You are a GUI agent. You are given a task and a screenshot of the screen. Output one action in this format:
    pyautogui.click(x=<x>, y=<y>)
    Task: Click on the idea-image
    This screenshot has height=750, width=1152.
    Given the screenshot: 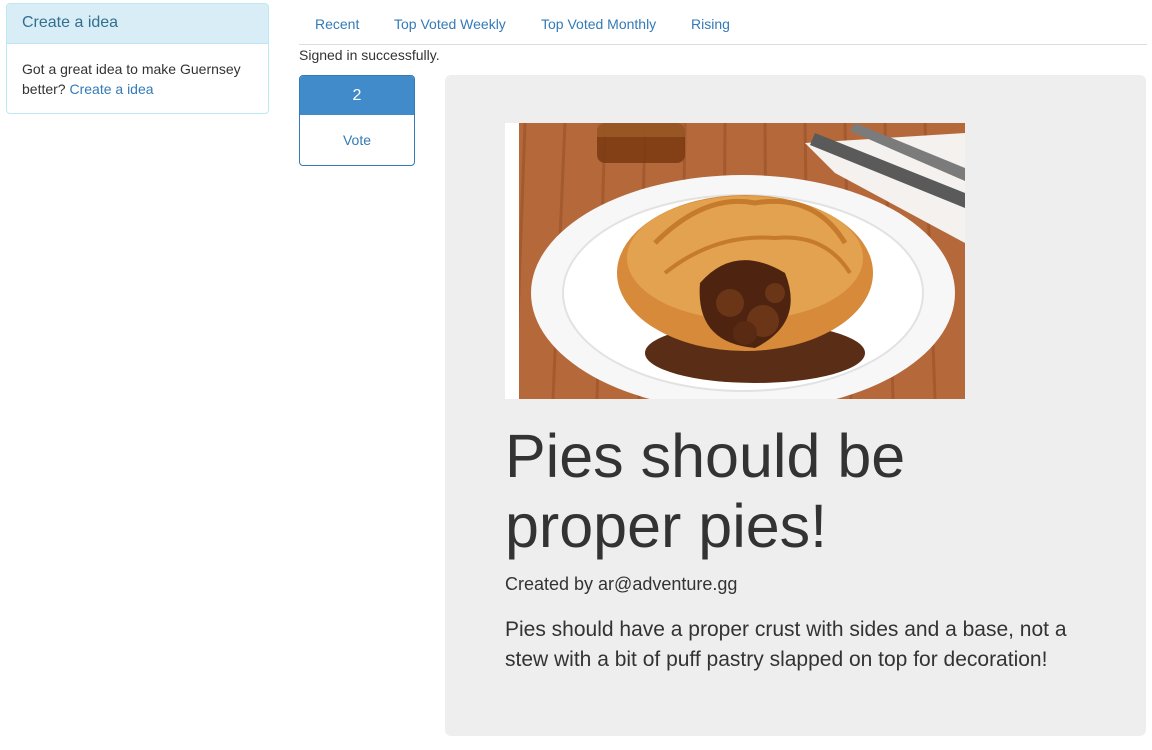 What is the action you would take?
    pyautogui.click(x=735, y=261)
    